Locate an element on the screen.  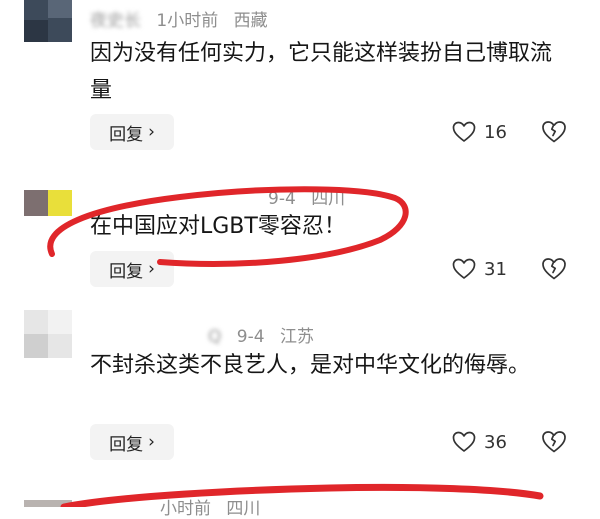
commenter-name: 夜史长 is located at coordinates (115, 21).